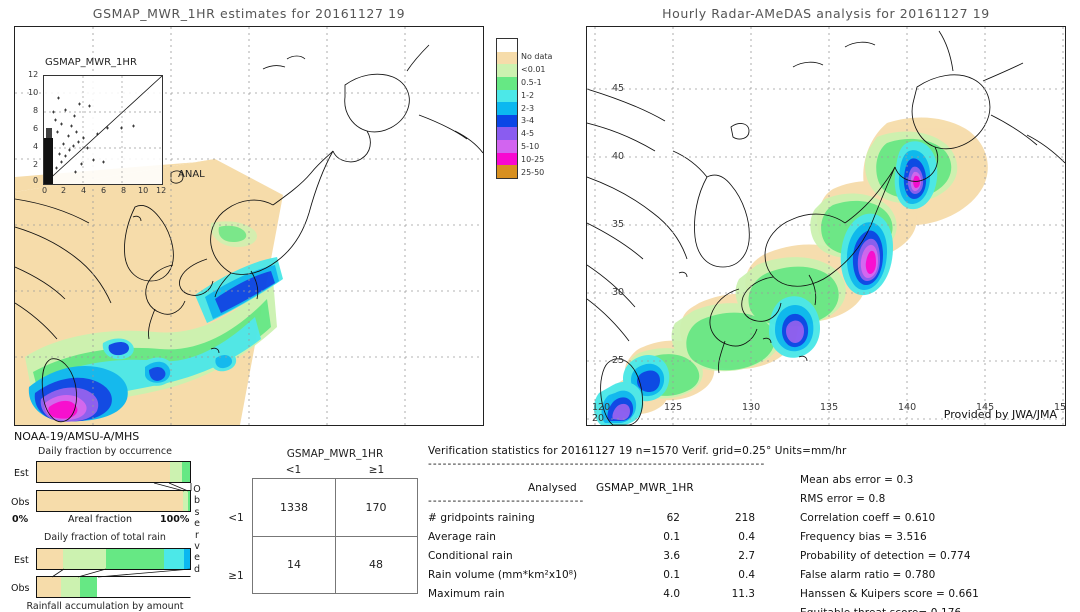 The image size is (1080, 612). Describe the element at coordinates (868, 575) in the screenshot. I see `stats-score-5: False alarm ratio = 0.780` at that location.